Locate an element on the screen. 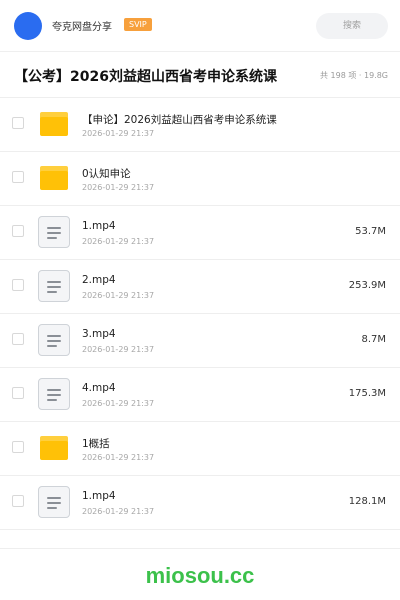 The width and height of the screenshot is (400, 600). item-size: 53.7M is located at coordinates (370, 231).